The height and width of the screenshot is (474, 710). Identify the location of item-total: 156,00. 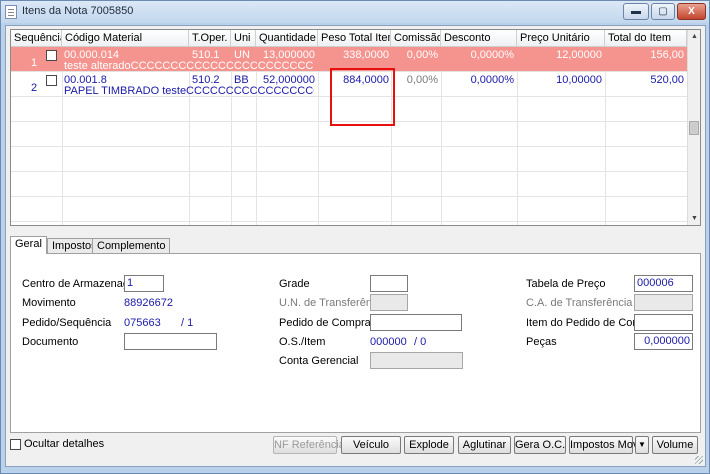
(667, 55).